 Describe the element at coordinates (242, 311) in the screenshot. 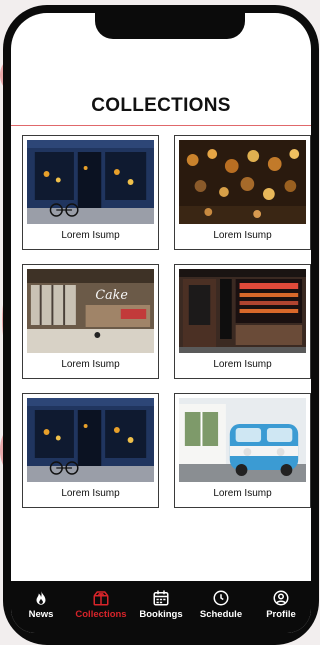

I see `collection-image-night-shop` at that location.